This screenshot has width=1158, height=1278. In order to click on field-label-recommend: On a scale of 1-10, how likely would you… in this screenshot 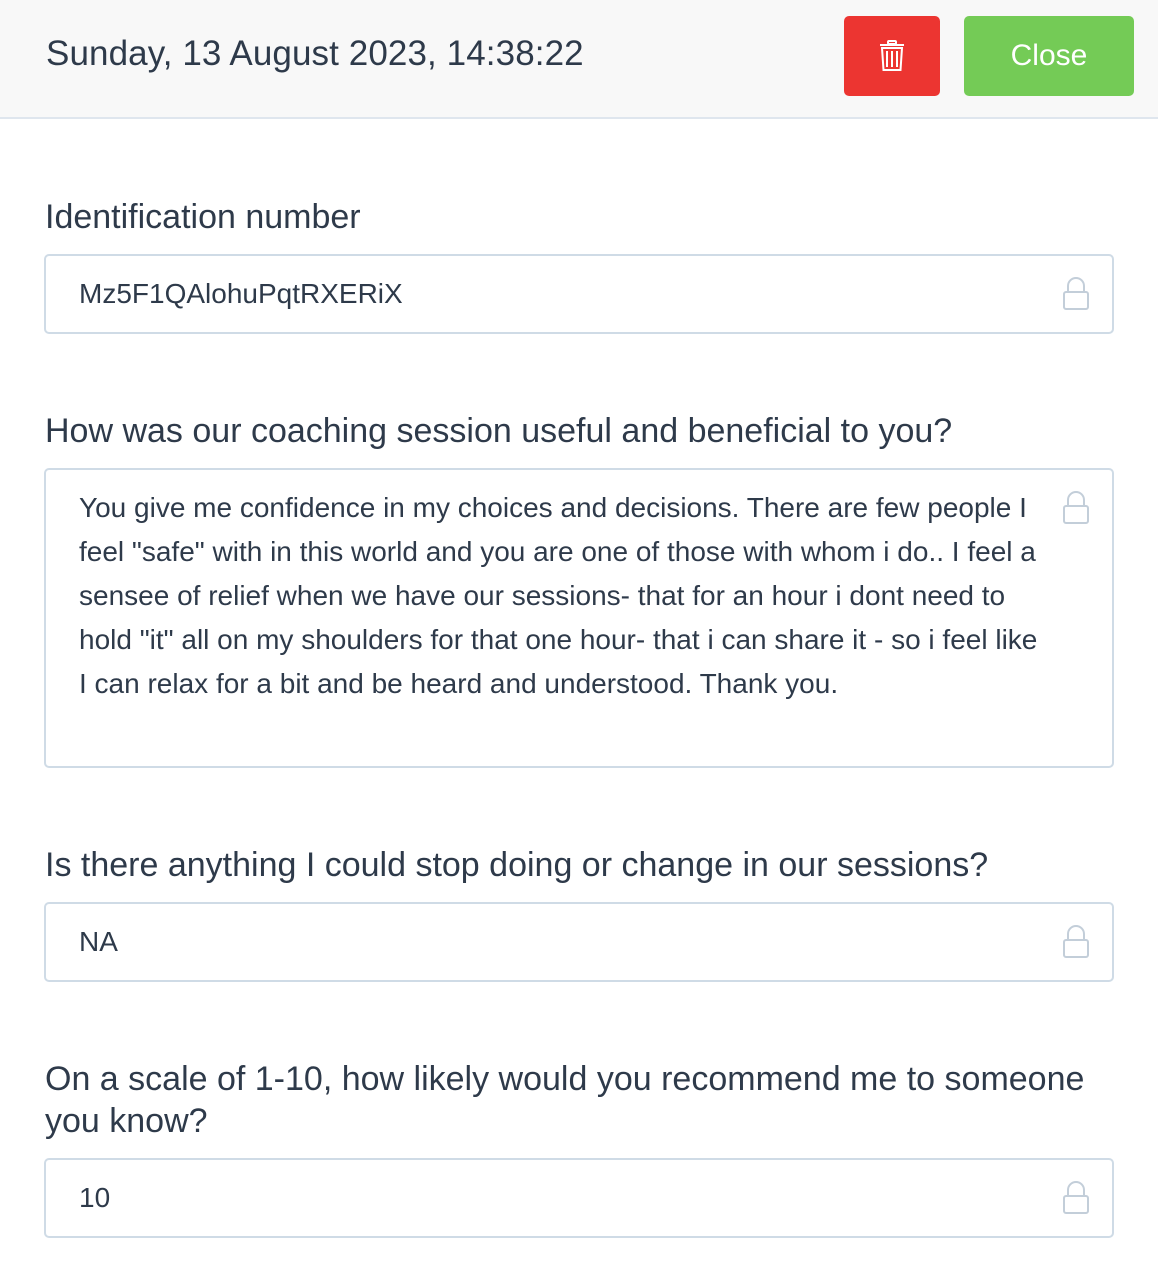, I will do `click(565, 1100)`.